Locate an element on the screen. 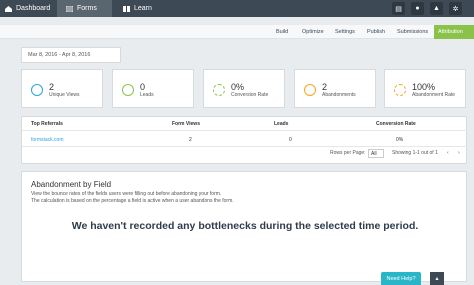  stat-value: 0 is located at coordinates (143, 87).